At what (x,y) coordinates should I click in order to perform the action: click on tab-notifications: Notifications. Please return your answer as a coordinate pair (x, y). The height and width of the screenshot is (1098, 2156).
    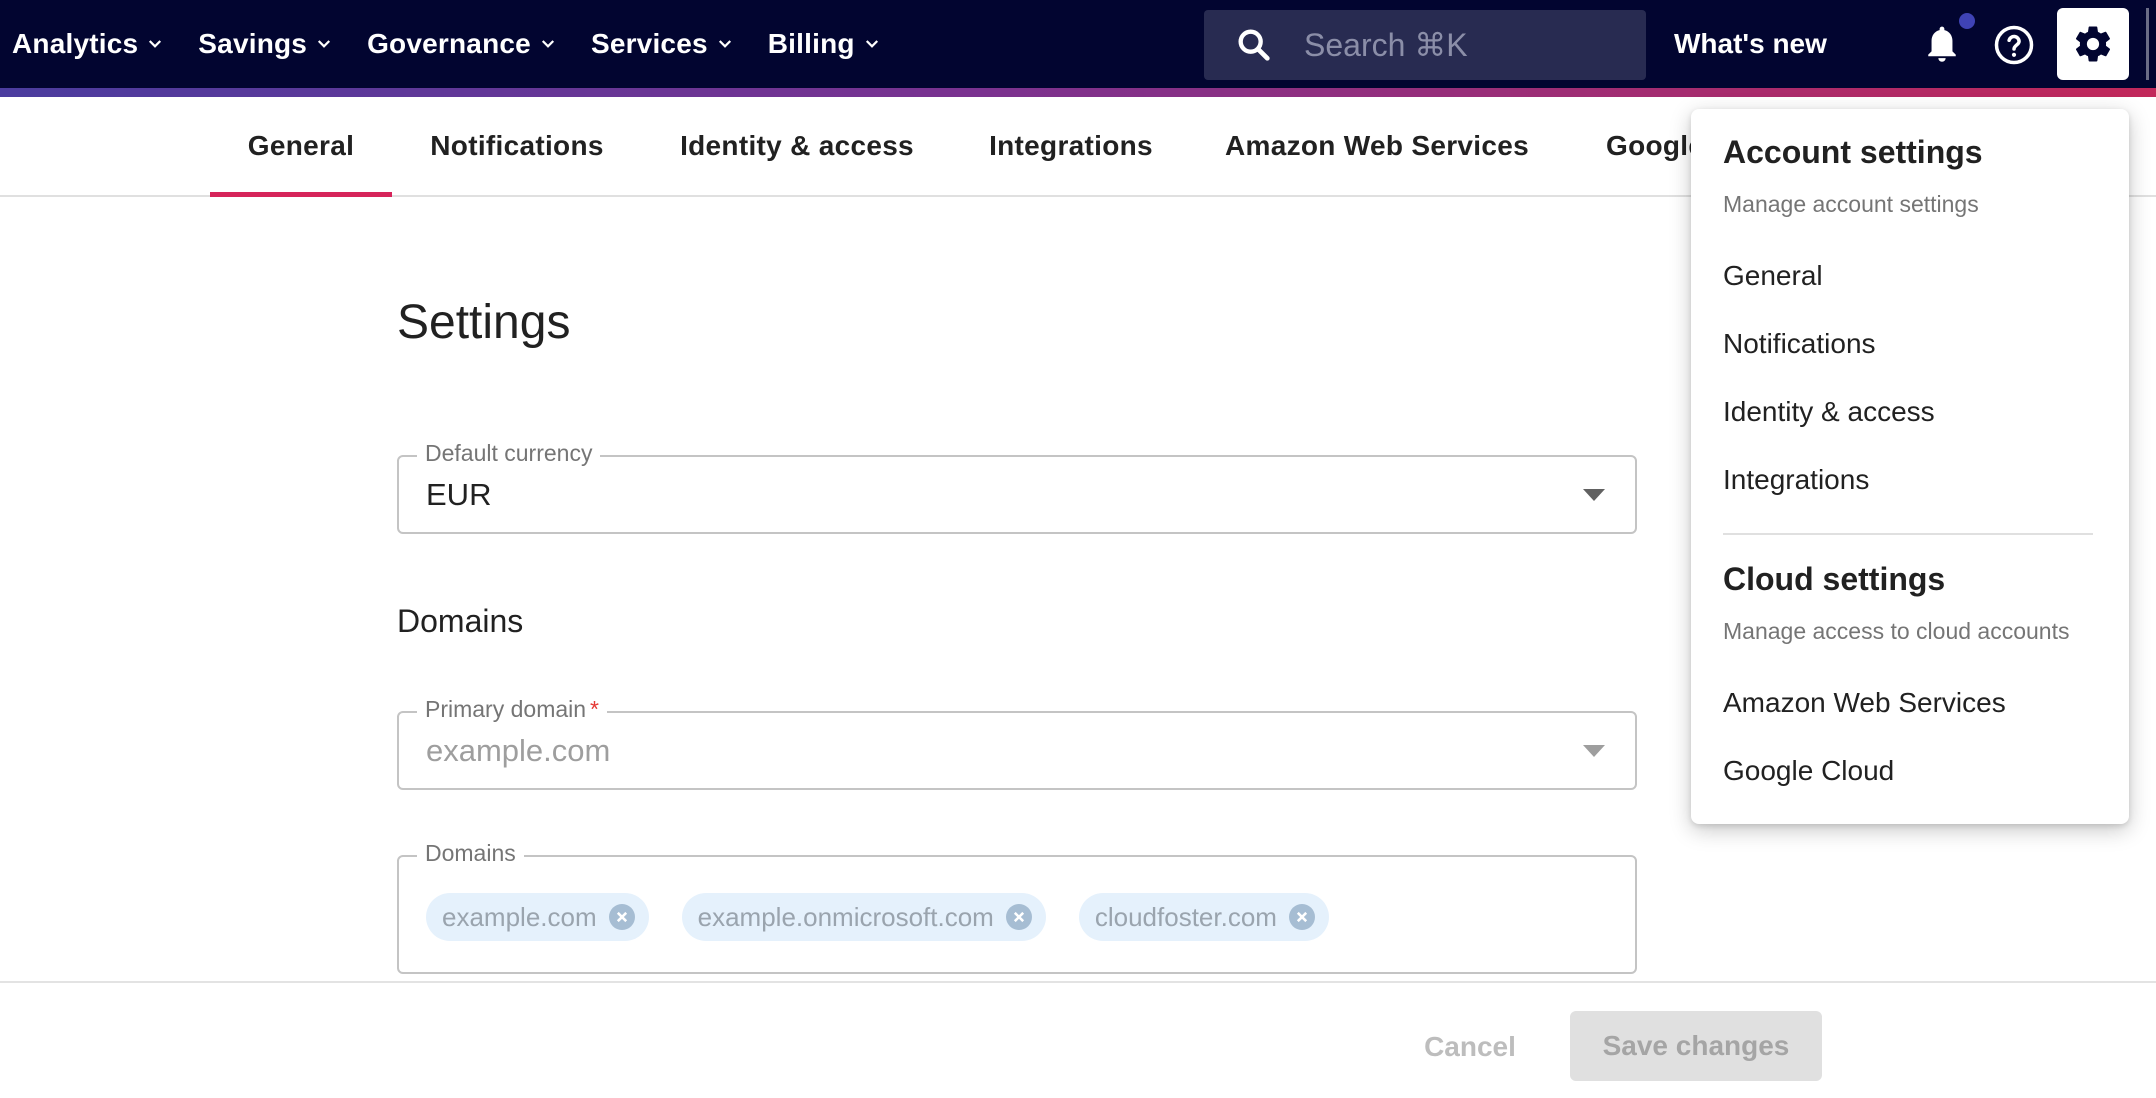
    Looking at the image, I should click on (517, 146).